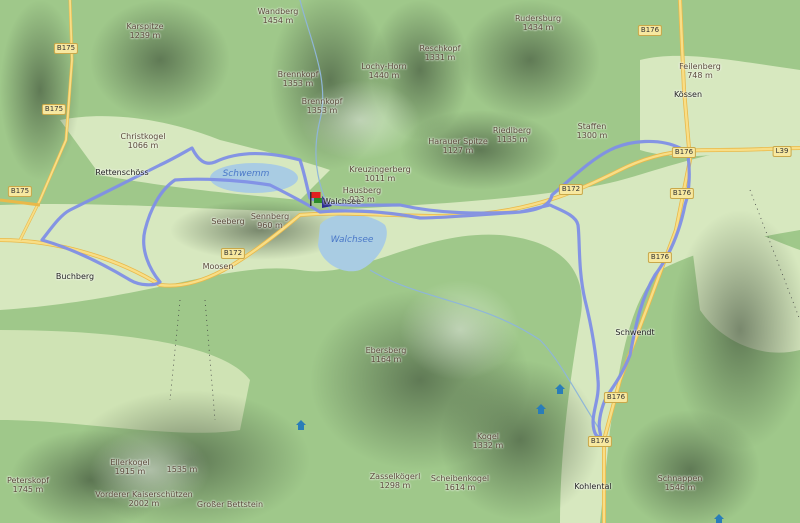 Image resolution: width=800 pixels, height=523 pixels. I want to click on peak-label: 1535 m, so click(182, 469).